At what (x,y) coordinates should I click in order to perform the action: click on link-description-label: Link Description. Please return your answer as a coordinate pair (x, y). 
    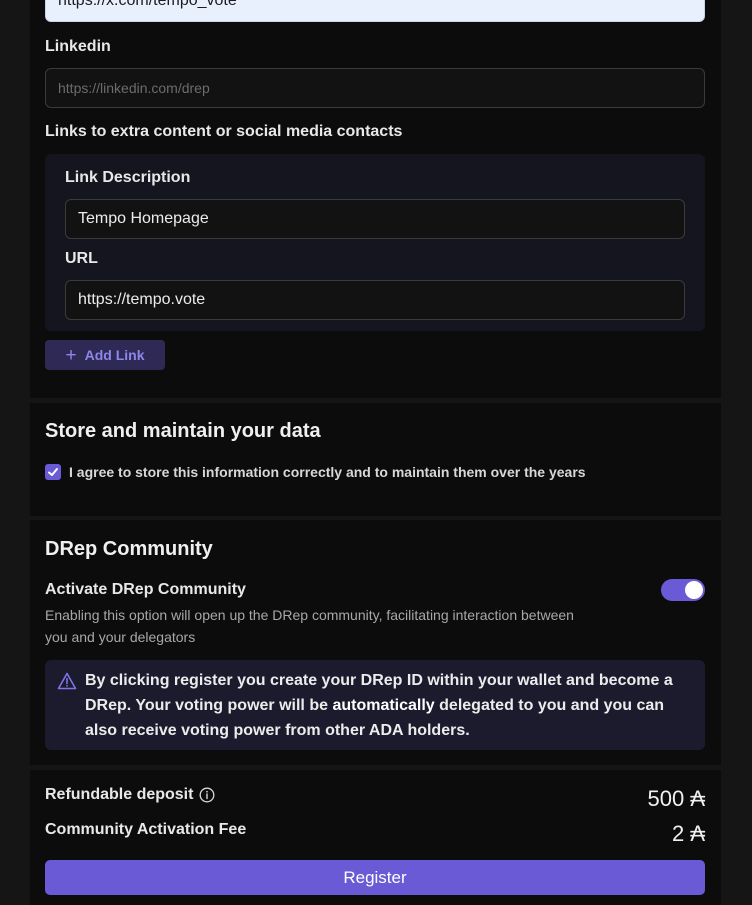
    Looking at the image, I should click on (128, 177).